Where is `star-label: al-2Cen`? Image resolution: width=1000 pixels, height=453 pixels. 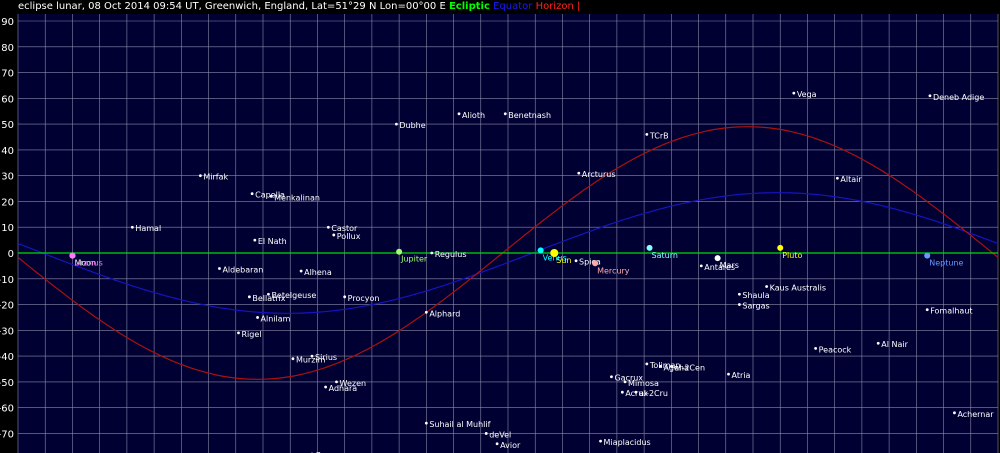 star-label: al-2Cen is located at coordinates (689, 367).